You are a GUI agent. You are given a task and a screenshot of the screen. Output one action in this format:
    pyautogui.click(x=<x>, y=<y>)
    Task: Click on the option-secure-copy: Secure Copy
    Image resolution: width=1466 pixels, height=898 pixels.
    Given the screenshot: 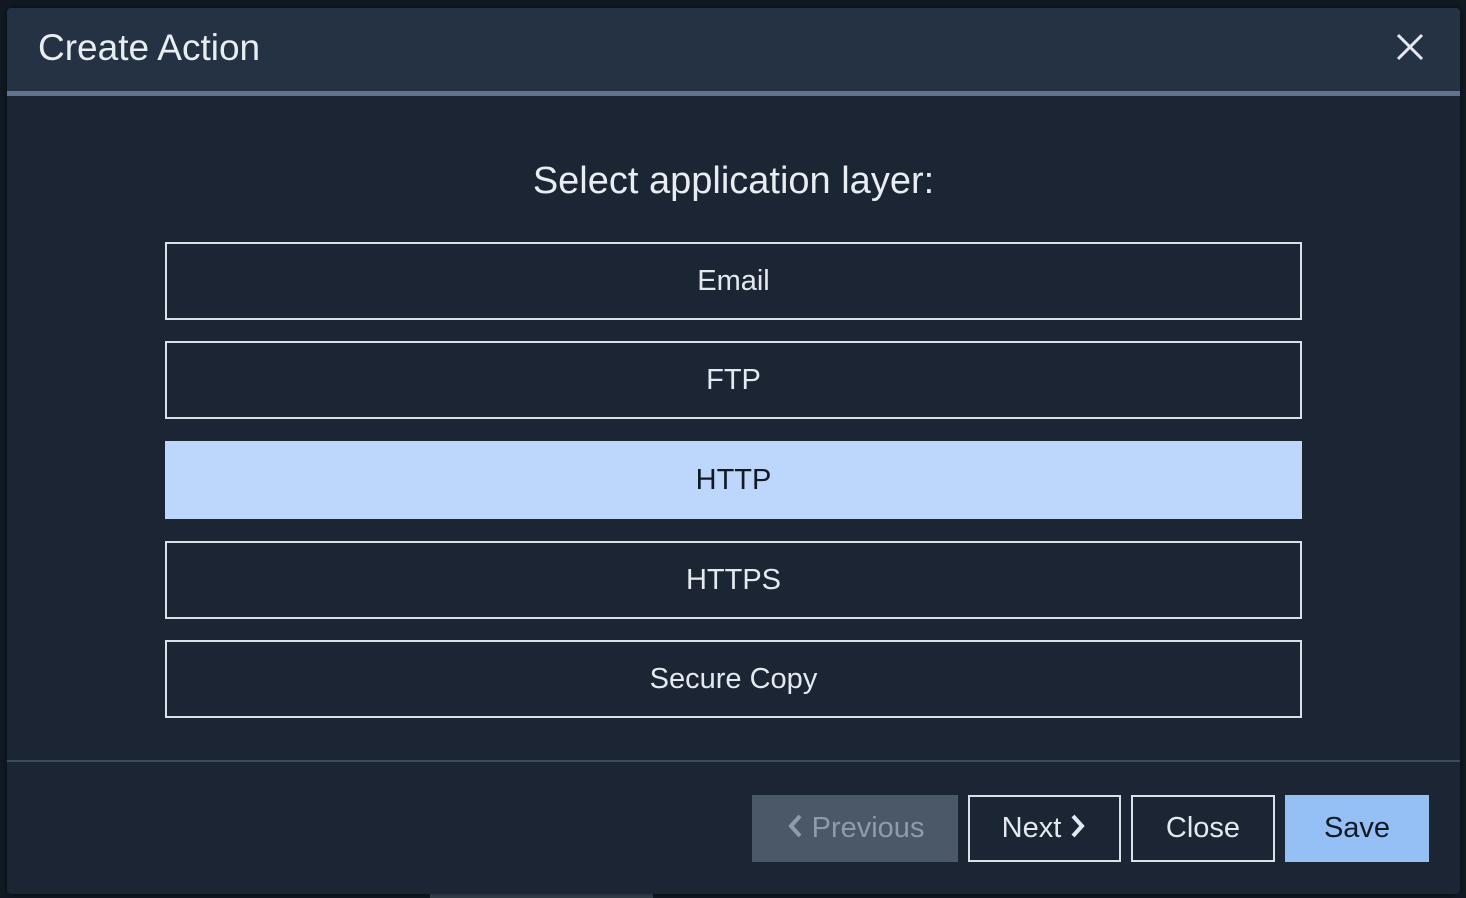 What is the action you would take?
    pyautogui.click(x=733, y=679)
    